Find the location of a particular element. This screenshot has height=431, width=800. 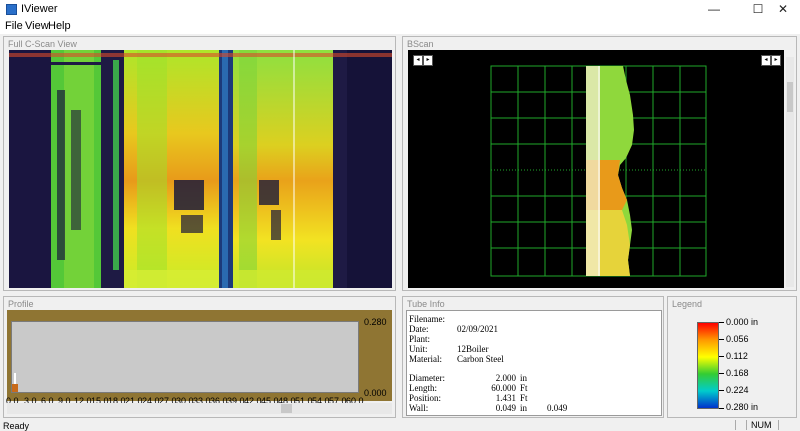

plant-label: Plant: is located at coordinates (420, 339).